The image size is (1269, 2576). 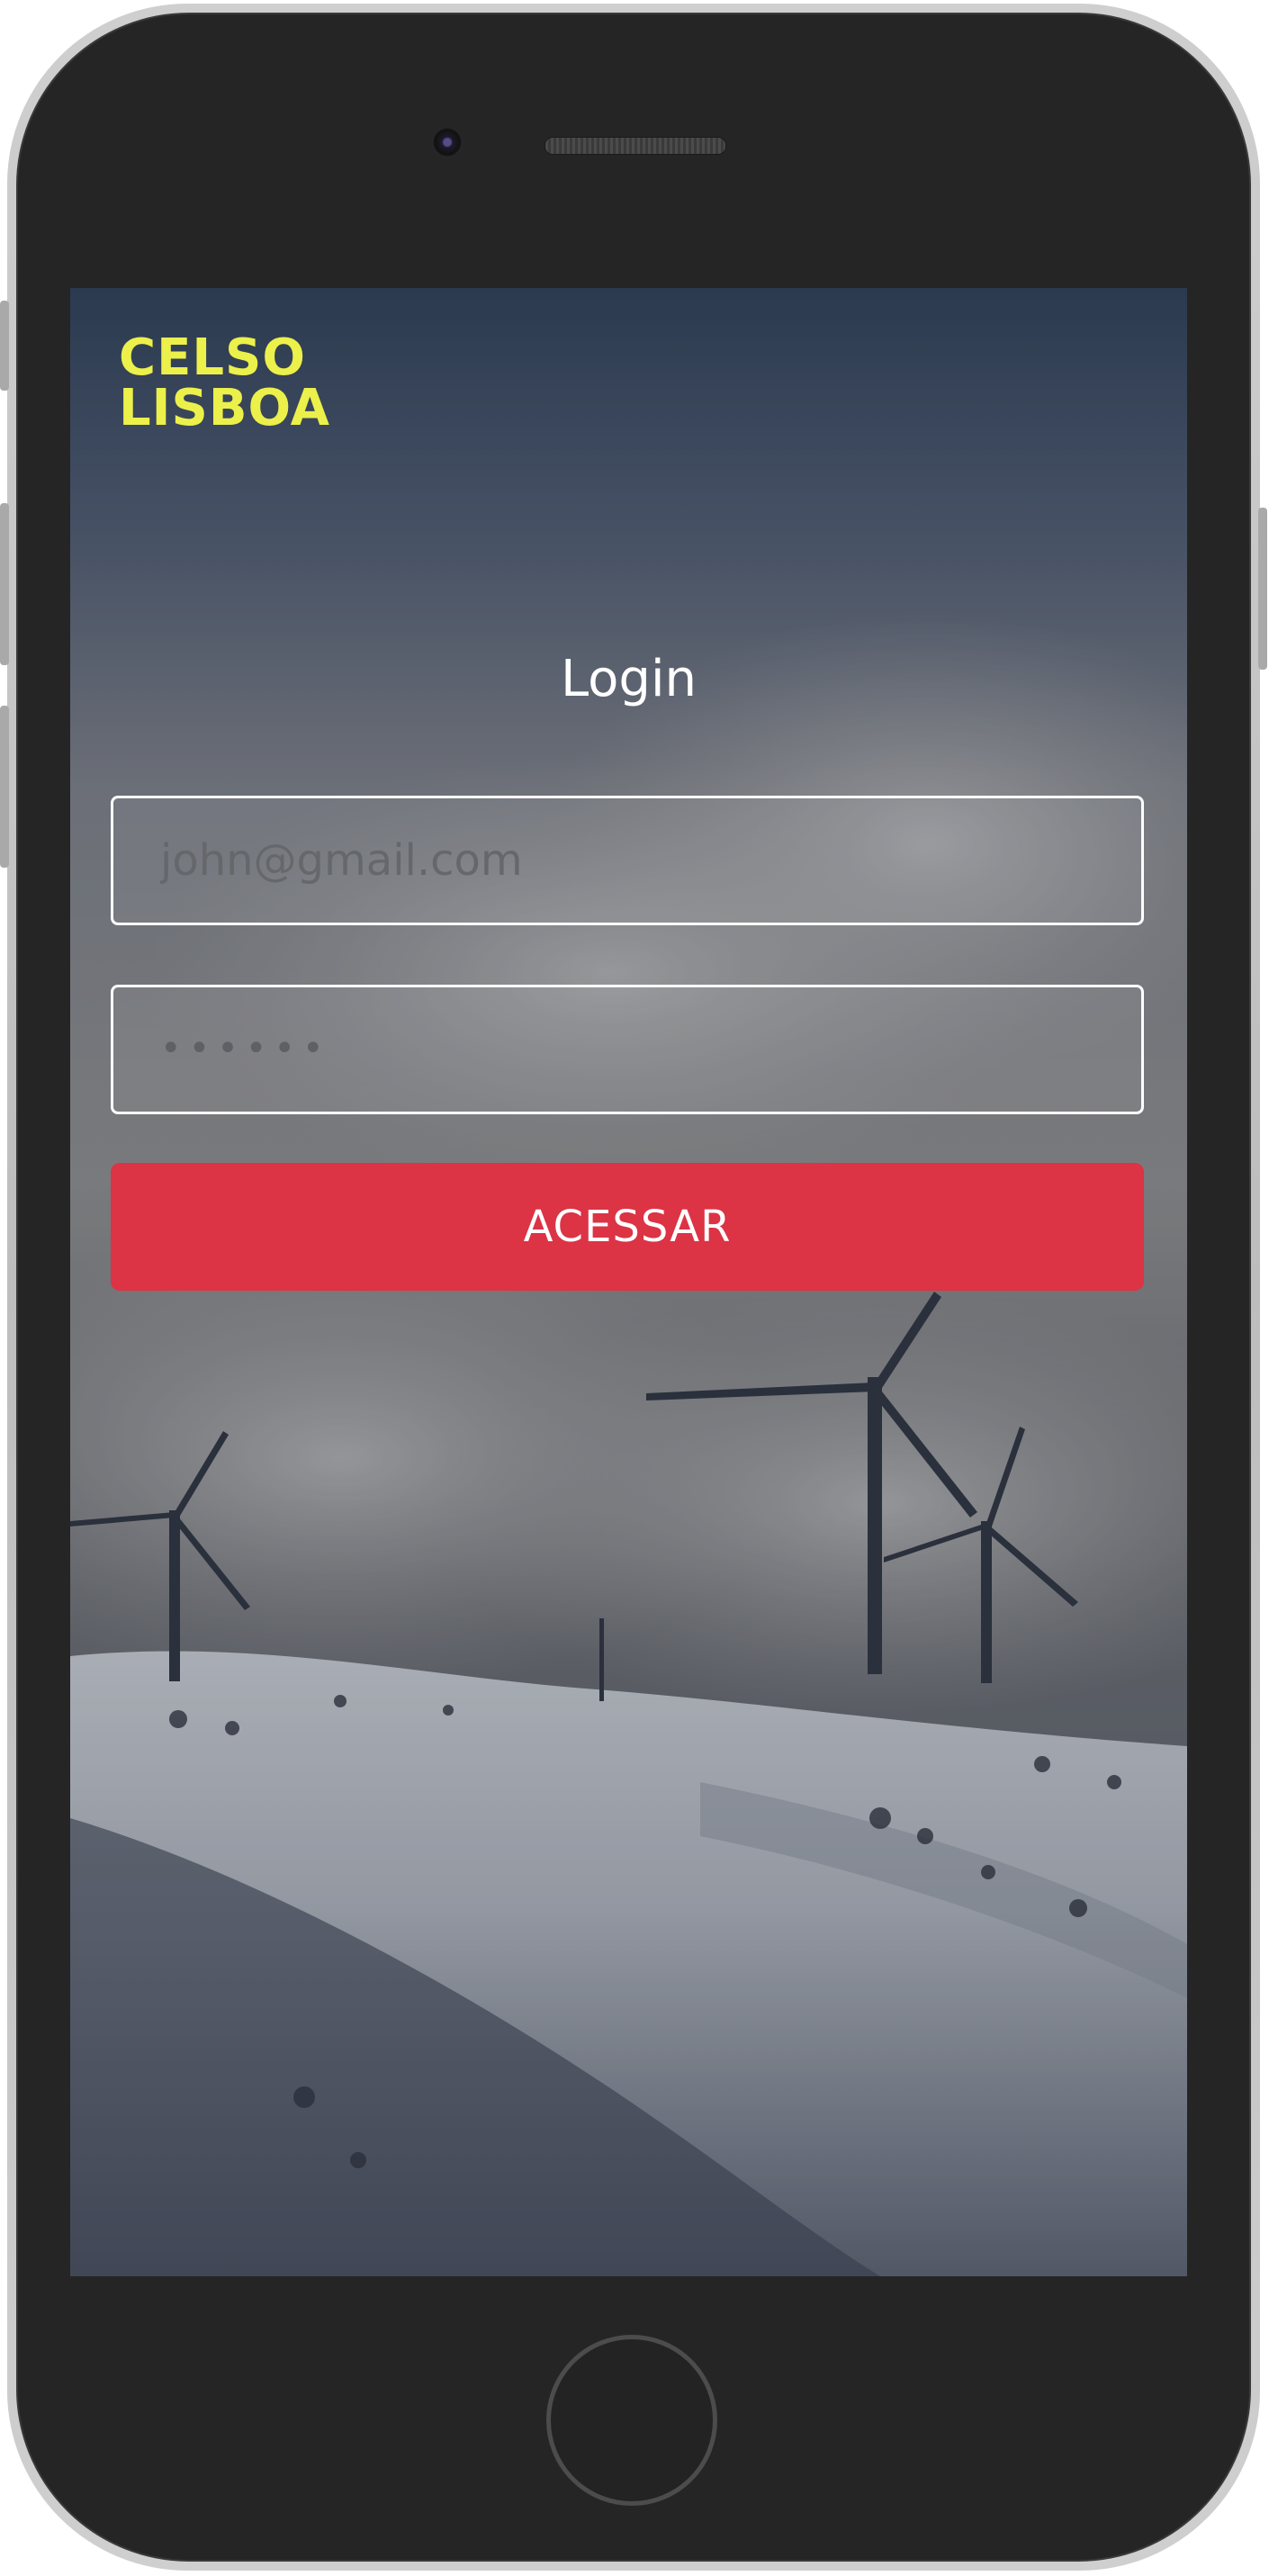 What do you see at coordinates (629, 679) in the screenshot?
I see `page-title: Login` at bounding box center [629, 679].